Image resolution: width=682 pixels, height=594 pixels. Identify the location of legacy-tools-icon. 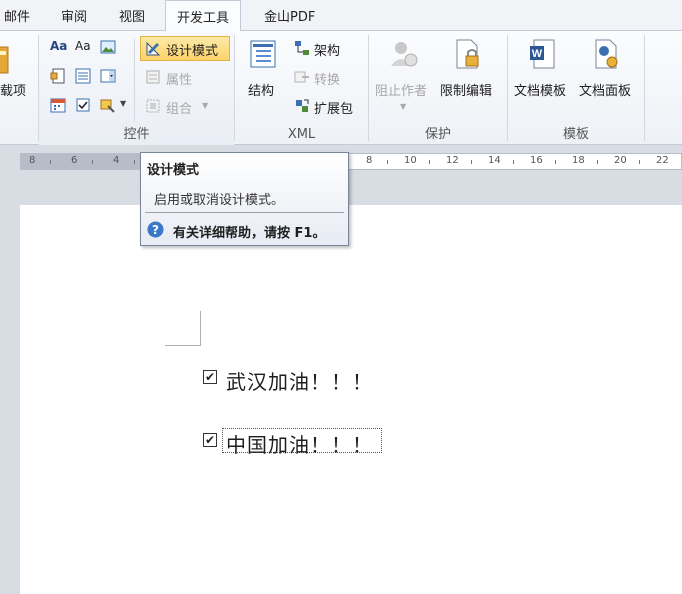
(108, 105).